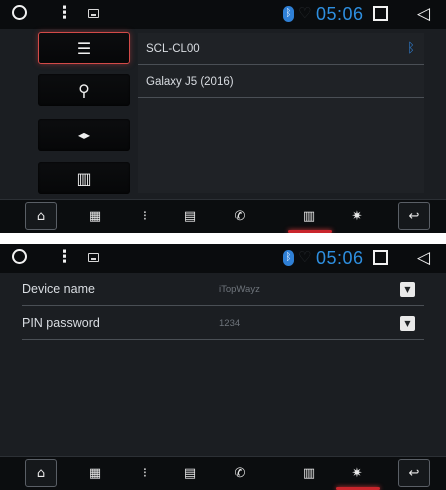 This screenshot has width=446, height=490. What do you see at coordinates (190, 81) in the screenshot?
I see `device-label: Galaxy J5 (2016)` at bounding box center [190, 81].